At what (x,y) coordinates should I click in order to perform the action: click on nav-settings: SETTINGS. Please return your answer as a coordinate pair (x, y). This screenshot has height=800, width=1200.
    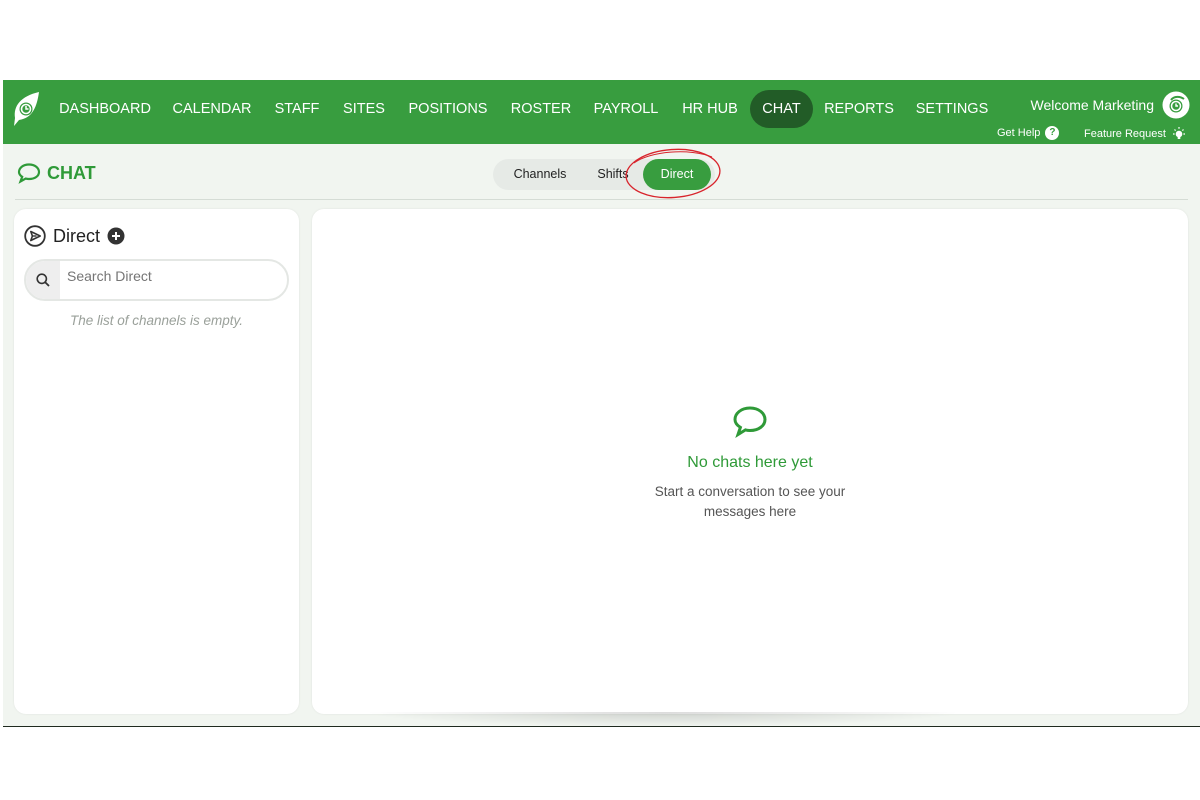
    Looking at the image, I should click on (952, 109).